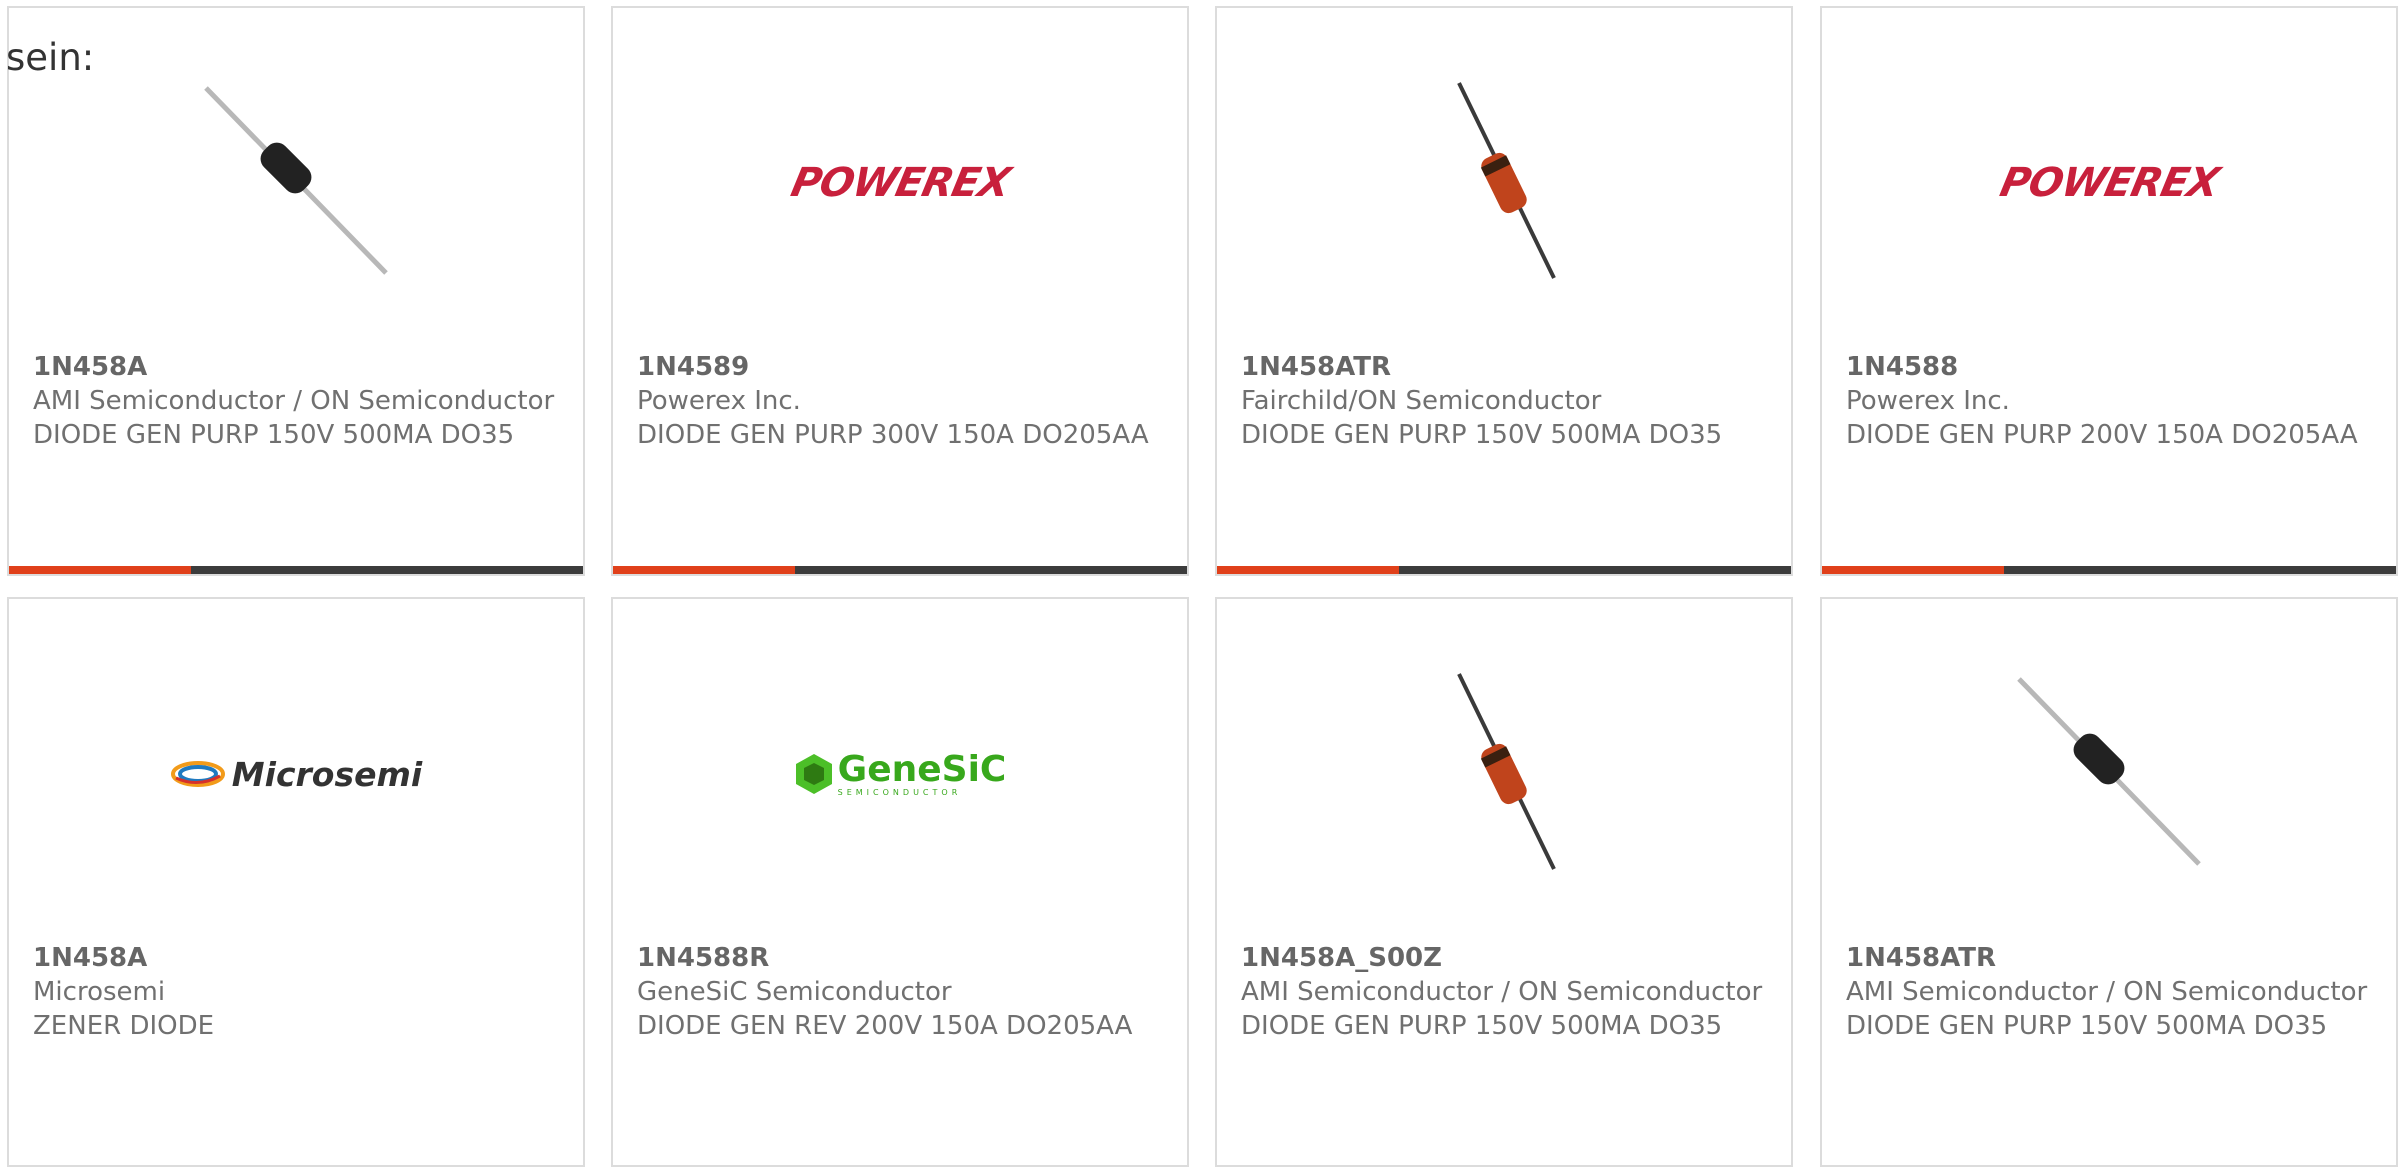  Describe the element at coordinates (893, 435) in the screenshot. I see `description: DIODE GEN PURP 300V 150A DO205AA` at that location.